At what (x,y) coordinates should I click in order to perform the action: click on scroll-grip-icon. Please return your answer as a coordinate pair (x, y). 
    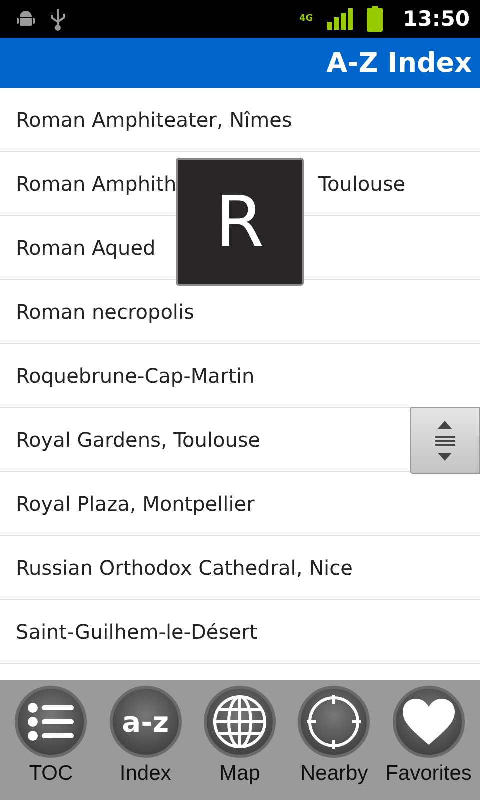
    Looking at the image, I should click on (445, 440).